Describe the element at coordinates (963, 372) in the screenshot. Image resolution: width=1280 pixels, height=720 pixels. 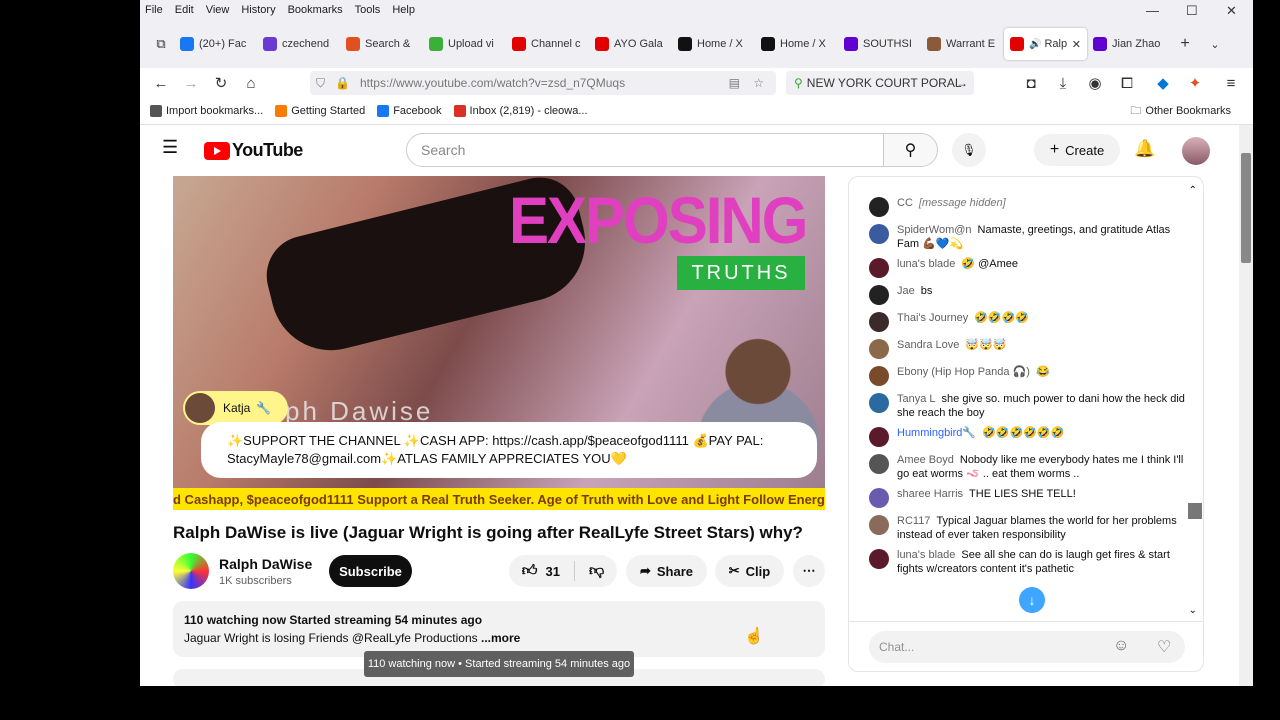
I see `chat-author: Ebony (Hip Hop Panda 🎧)` at that location.